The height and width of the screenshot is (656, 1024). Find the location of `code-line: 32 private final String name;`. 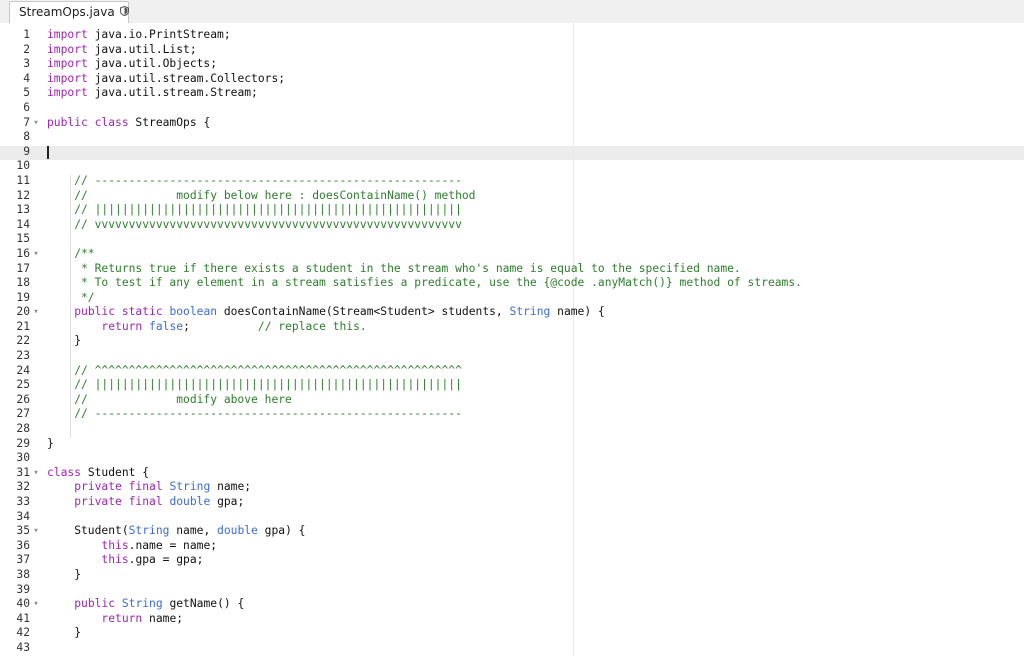

code-line: 32 private final String name; is located at coordinates (512, 487).